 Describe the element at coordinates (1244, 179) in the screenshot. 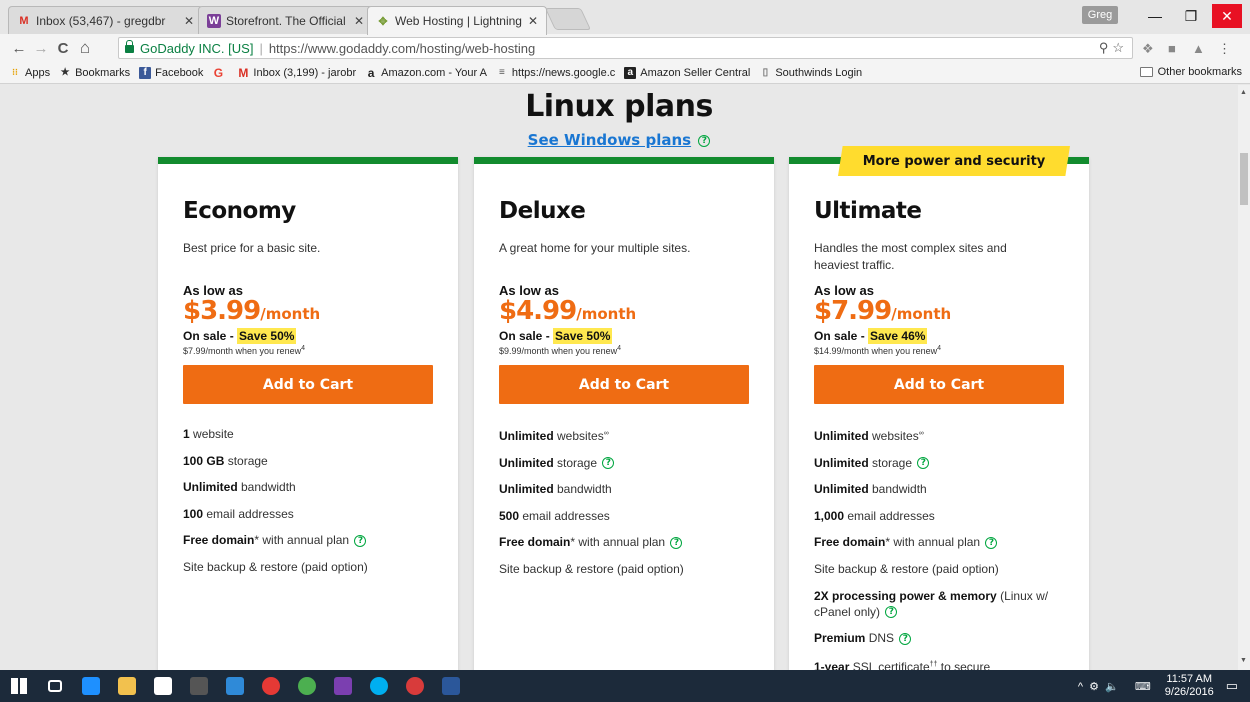

I see `scrollbar-thumb` at that location.